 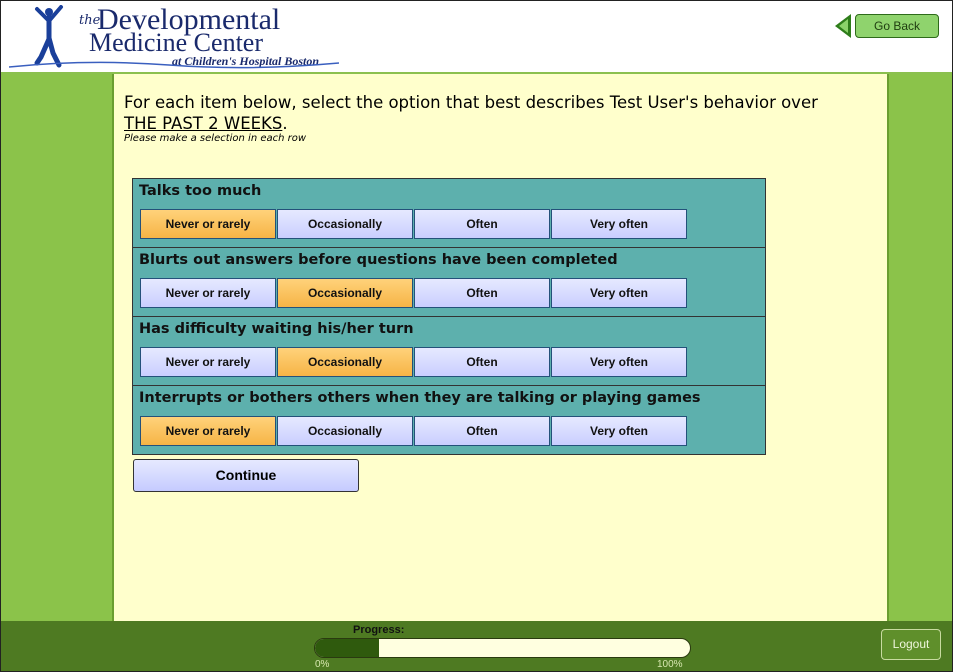 What do you see at coordinates (843, 26) in the screenshot?
I see `left-arrow-inner-icon` at bounding box center [843, 26].